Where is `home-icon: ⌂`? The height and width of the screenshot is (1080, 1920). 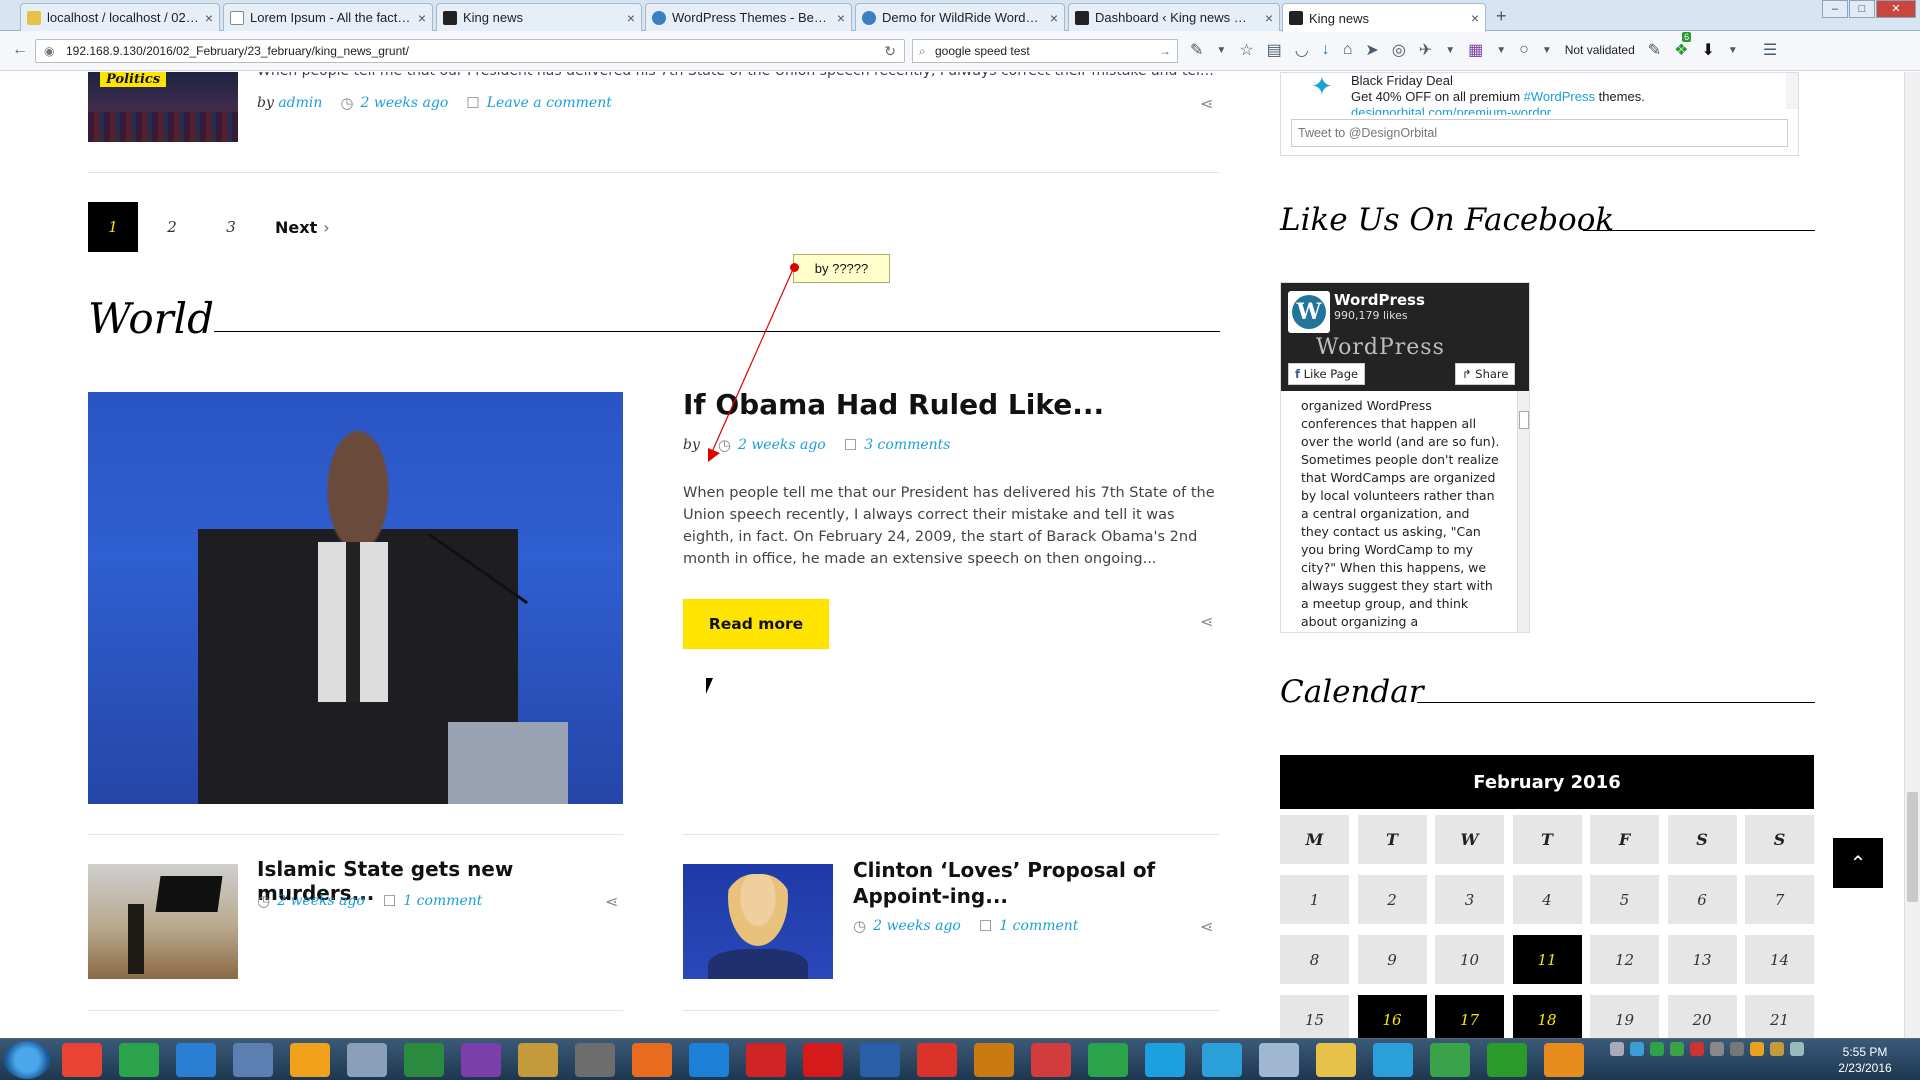
home-icon: ⌂ is located at coordinates (1348, 50).